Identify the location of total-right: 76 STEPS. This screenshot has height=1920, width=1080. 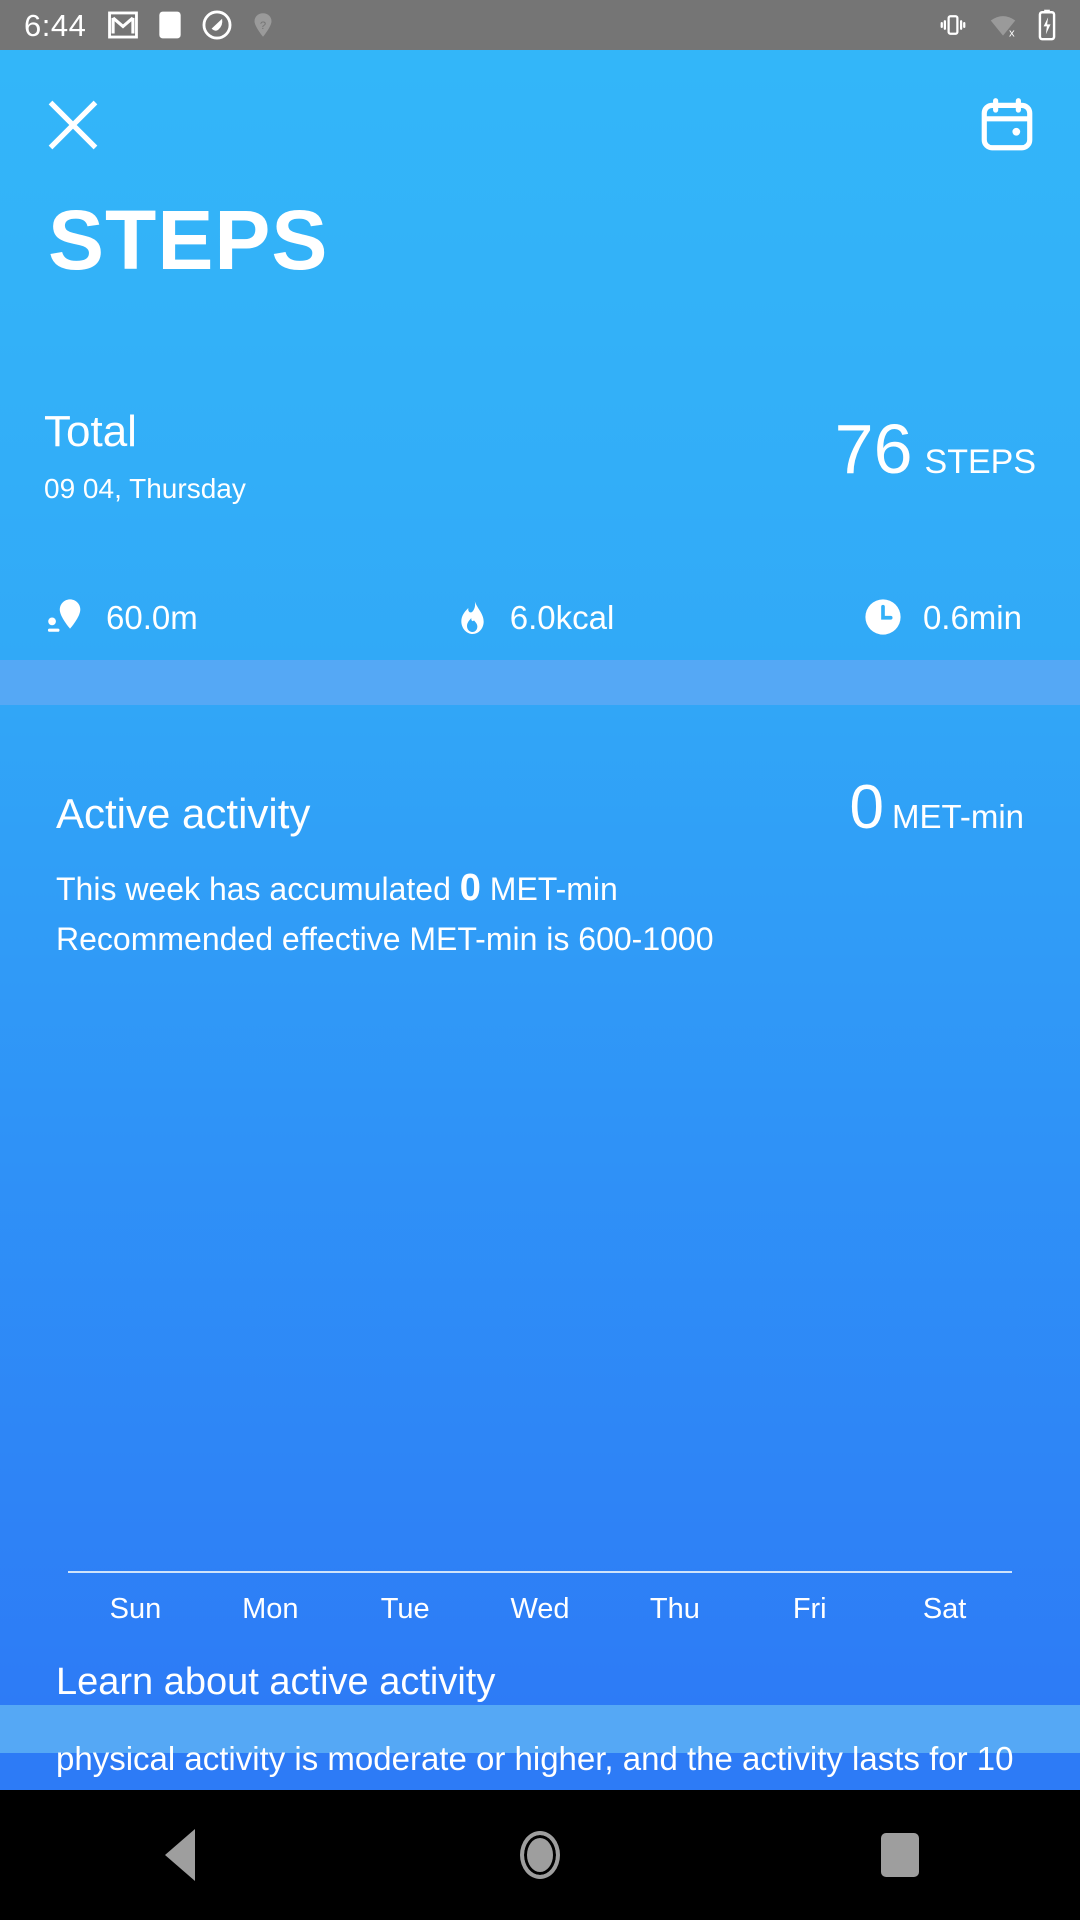
(935, 447).